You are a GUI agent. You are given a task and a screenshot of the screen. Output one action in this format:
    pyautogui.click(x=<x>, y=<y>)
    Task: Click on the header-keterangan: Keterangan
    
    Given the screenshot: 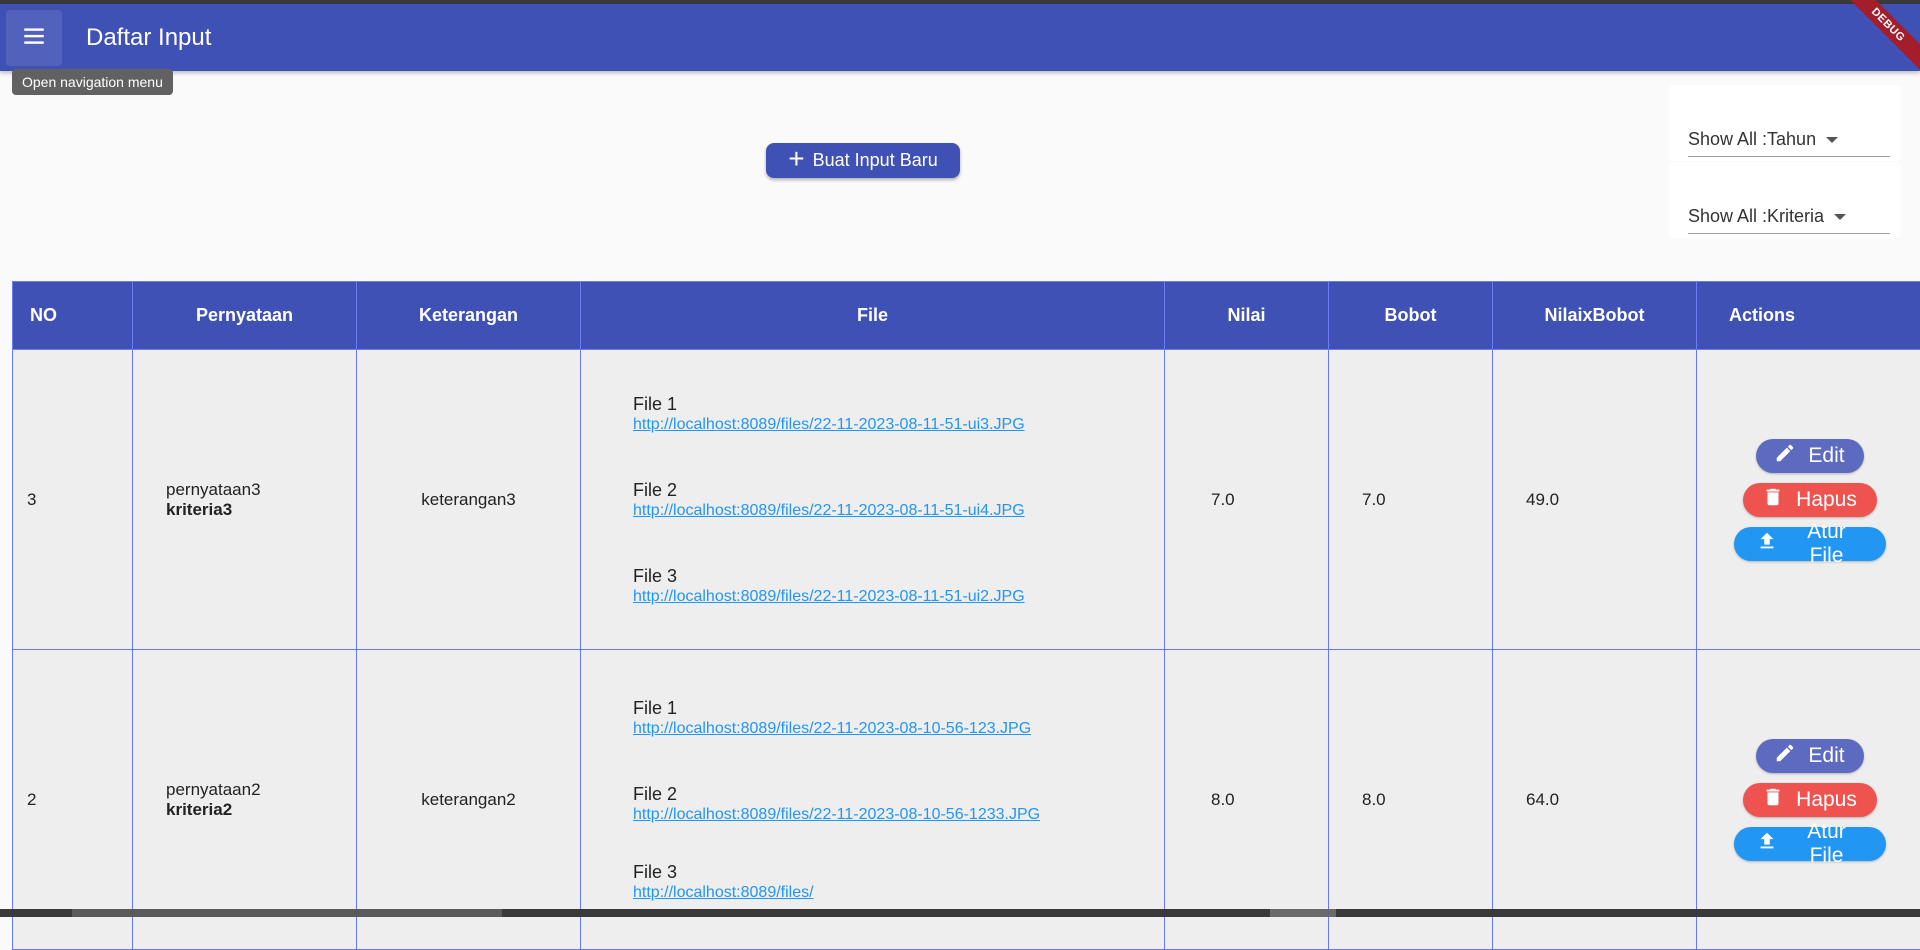 What is the action you would take?
    pyautogui.click(x=469, y=316)
    